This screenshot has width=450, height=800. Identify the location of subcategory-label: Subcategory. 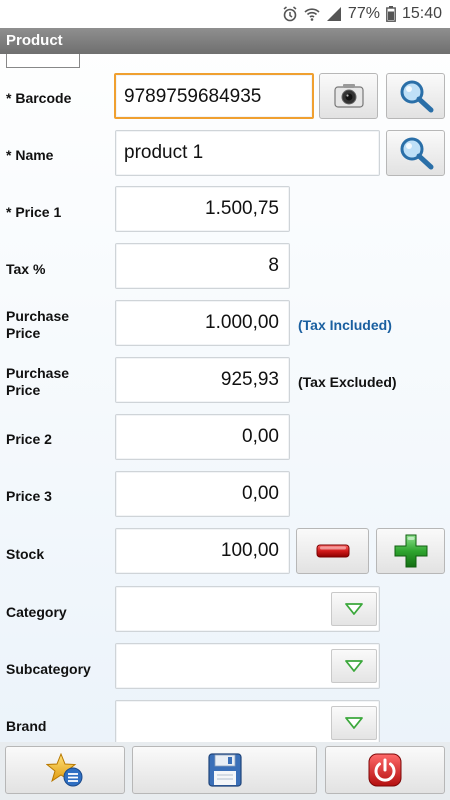
(48, 669).